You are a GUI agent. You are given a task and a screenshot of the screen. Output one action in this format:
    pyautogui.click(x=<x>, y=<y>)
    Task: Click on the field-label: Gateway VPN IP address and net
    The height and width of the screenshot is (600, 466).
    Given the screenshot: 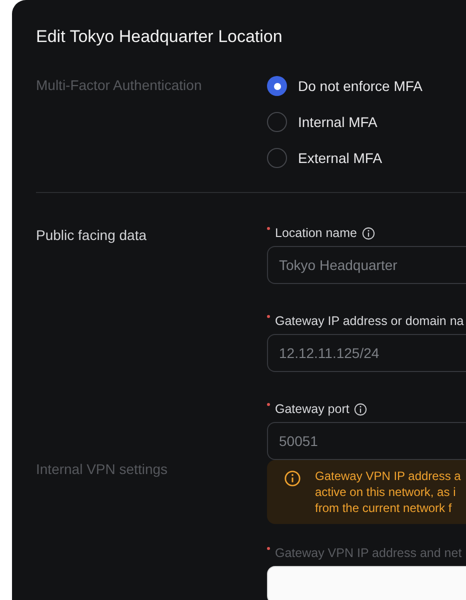 What is the action you would take?
    pyautogui.click(x=368, y=553)
    